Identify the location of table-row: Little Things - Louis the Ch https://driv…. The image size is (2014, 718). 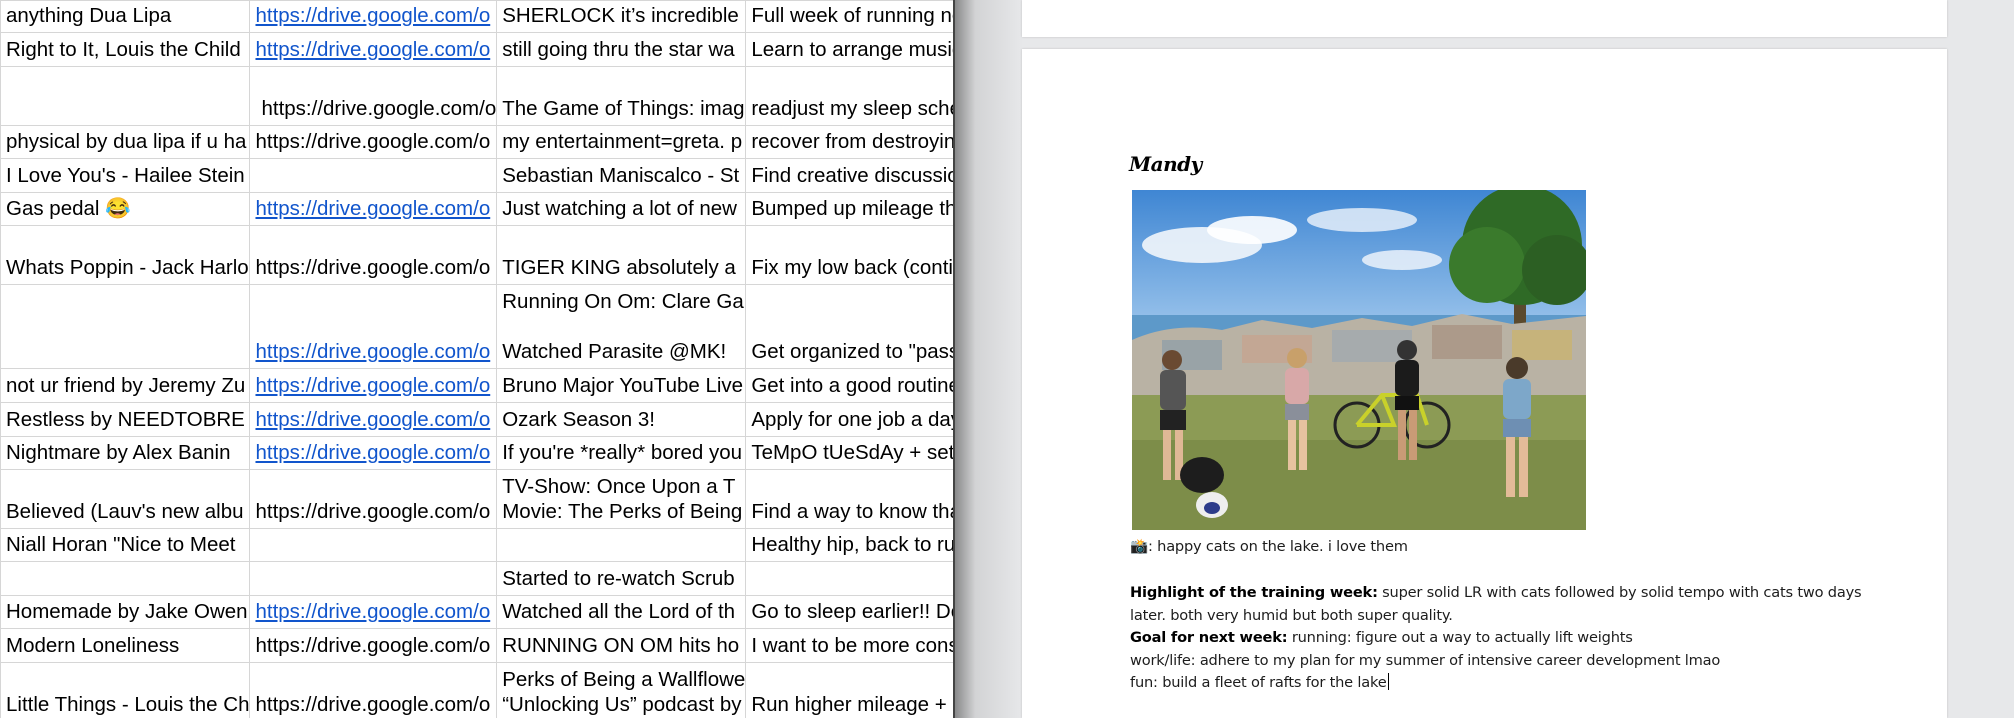
(477, 690).